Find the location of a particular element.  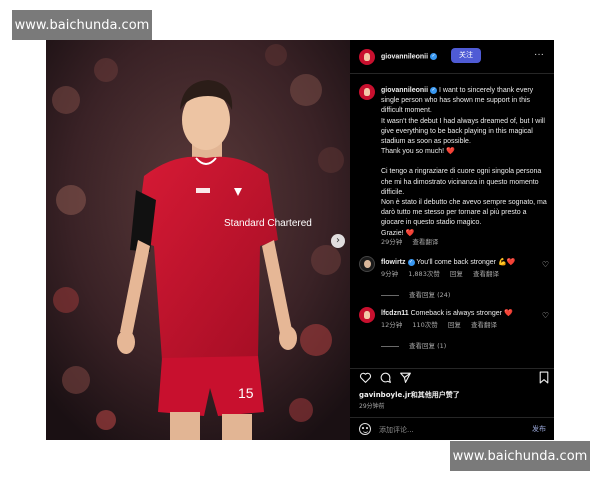

comment-body: lfcdzn11 Comeback is always stronger ❤️ is located at coordinates (456, 314).